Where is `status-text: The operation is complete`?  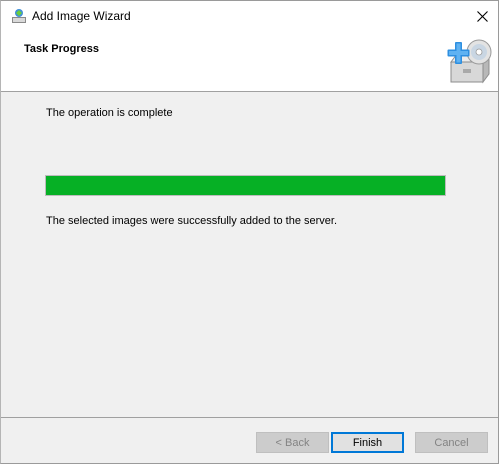 status-text: The operation is complete is located at coordinates (109, 113).